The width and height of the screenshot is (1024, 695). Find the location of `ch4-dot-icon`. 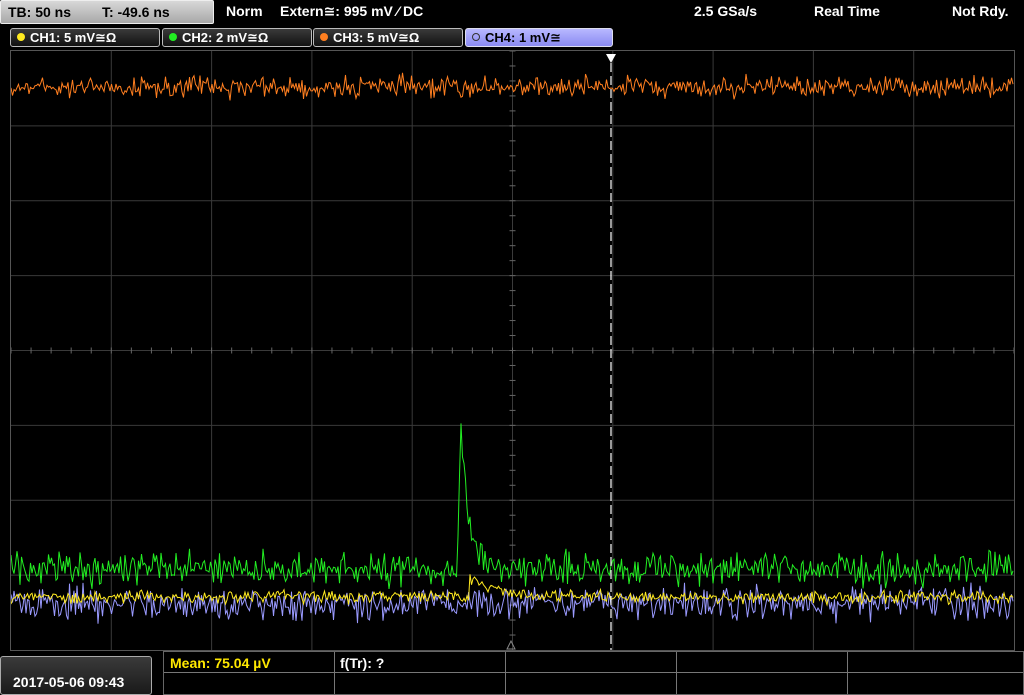

ch4-dot-icon is located at coordinates (476, 37).